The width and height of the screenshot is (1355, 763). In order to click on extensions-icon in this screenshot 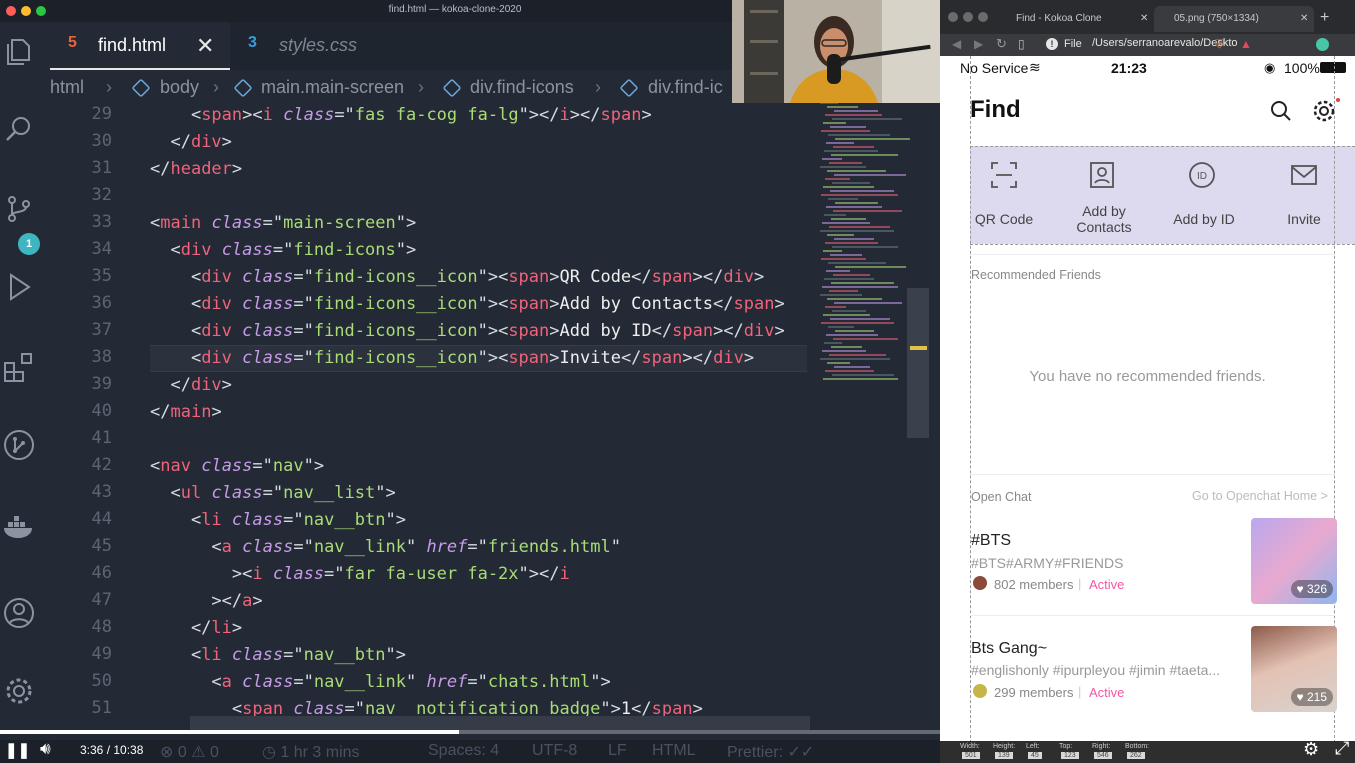, I will do `click(19, 367)`.